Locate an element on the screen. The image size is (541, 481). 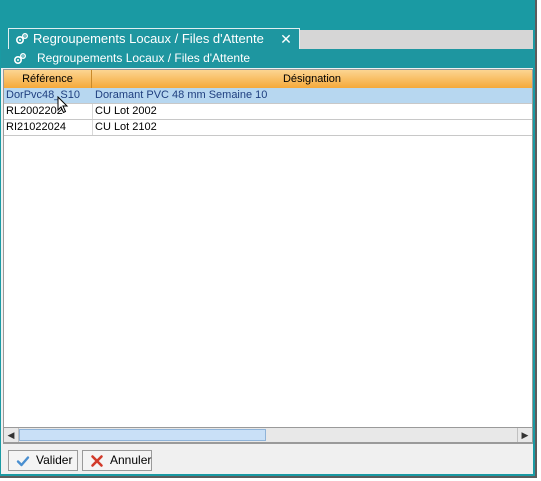
cell-reference: RI21022024 is located at coordinates (36, 127).